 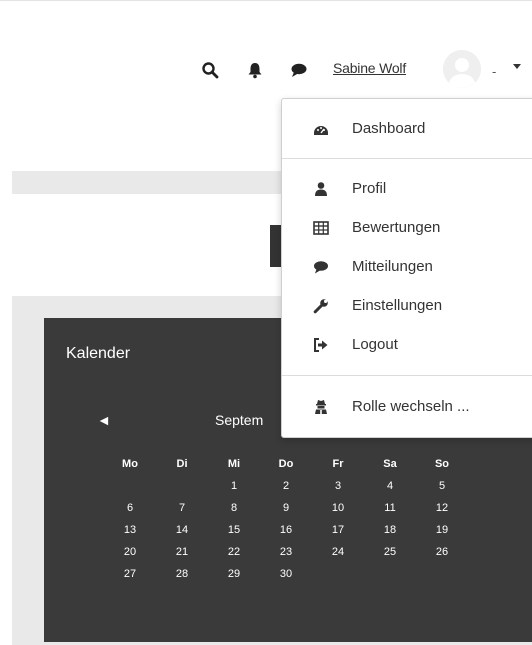 What do you see at coordinates (369, 68) in the screenshot?
I see `username-link: Sabine Wolf` at bounding box center [369, 68].